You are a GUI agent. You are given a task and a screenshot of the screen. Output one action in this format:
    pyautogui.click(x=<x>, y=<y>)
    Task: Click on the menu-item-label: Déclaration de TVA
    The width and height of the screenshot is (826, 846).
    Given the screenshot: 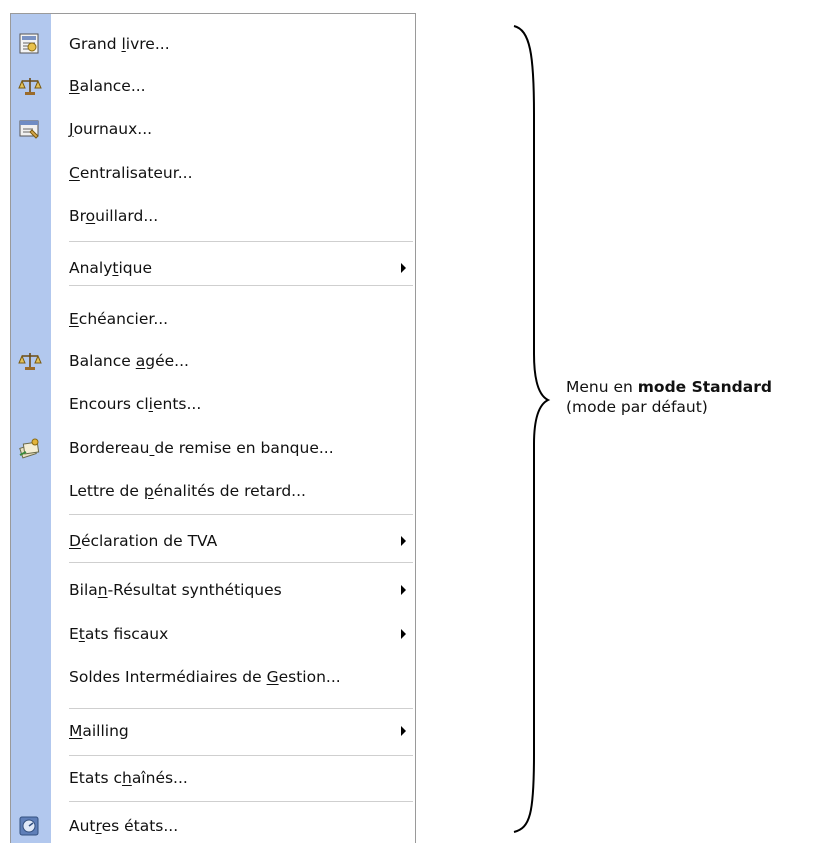 What is the action you would take?
    pyautogui.click(x=143, y=541)
    